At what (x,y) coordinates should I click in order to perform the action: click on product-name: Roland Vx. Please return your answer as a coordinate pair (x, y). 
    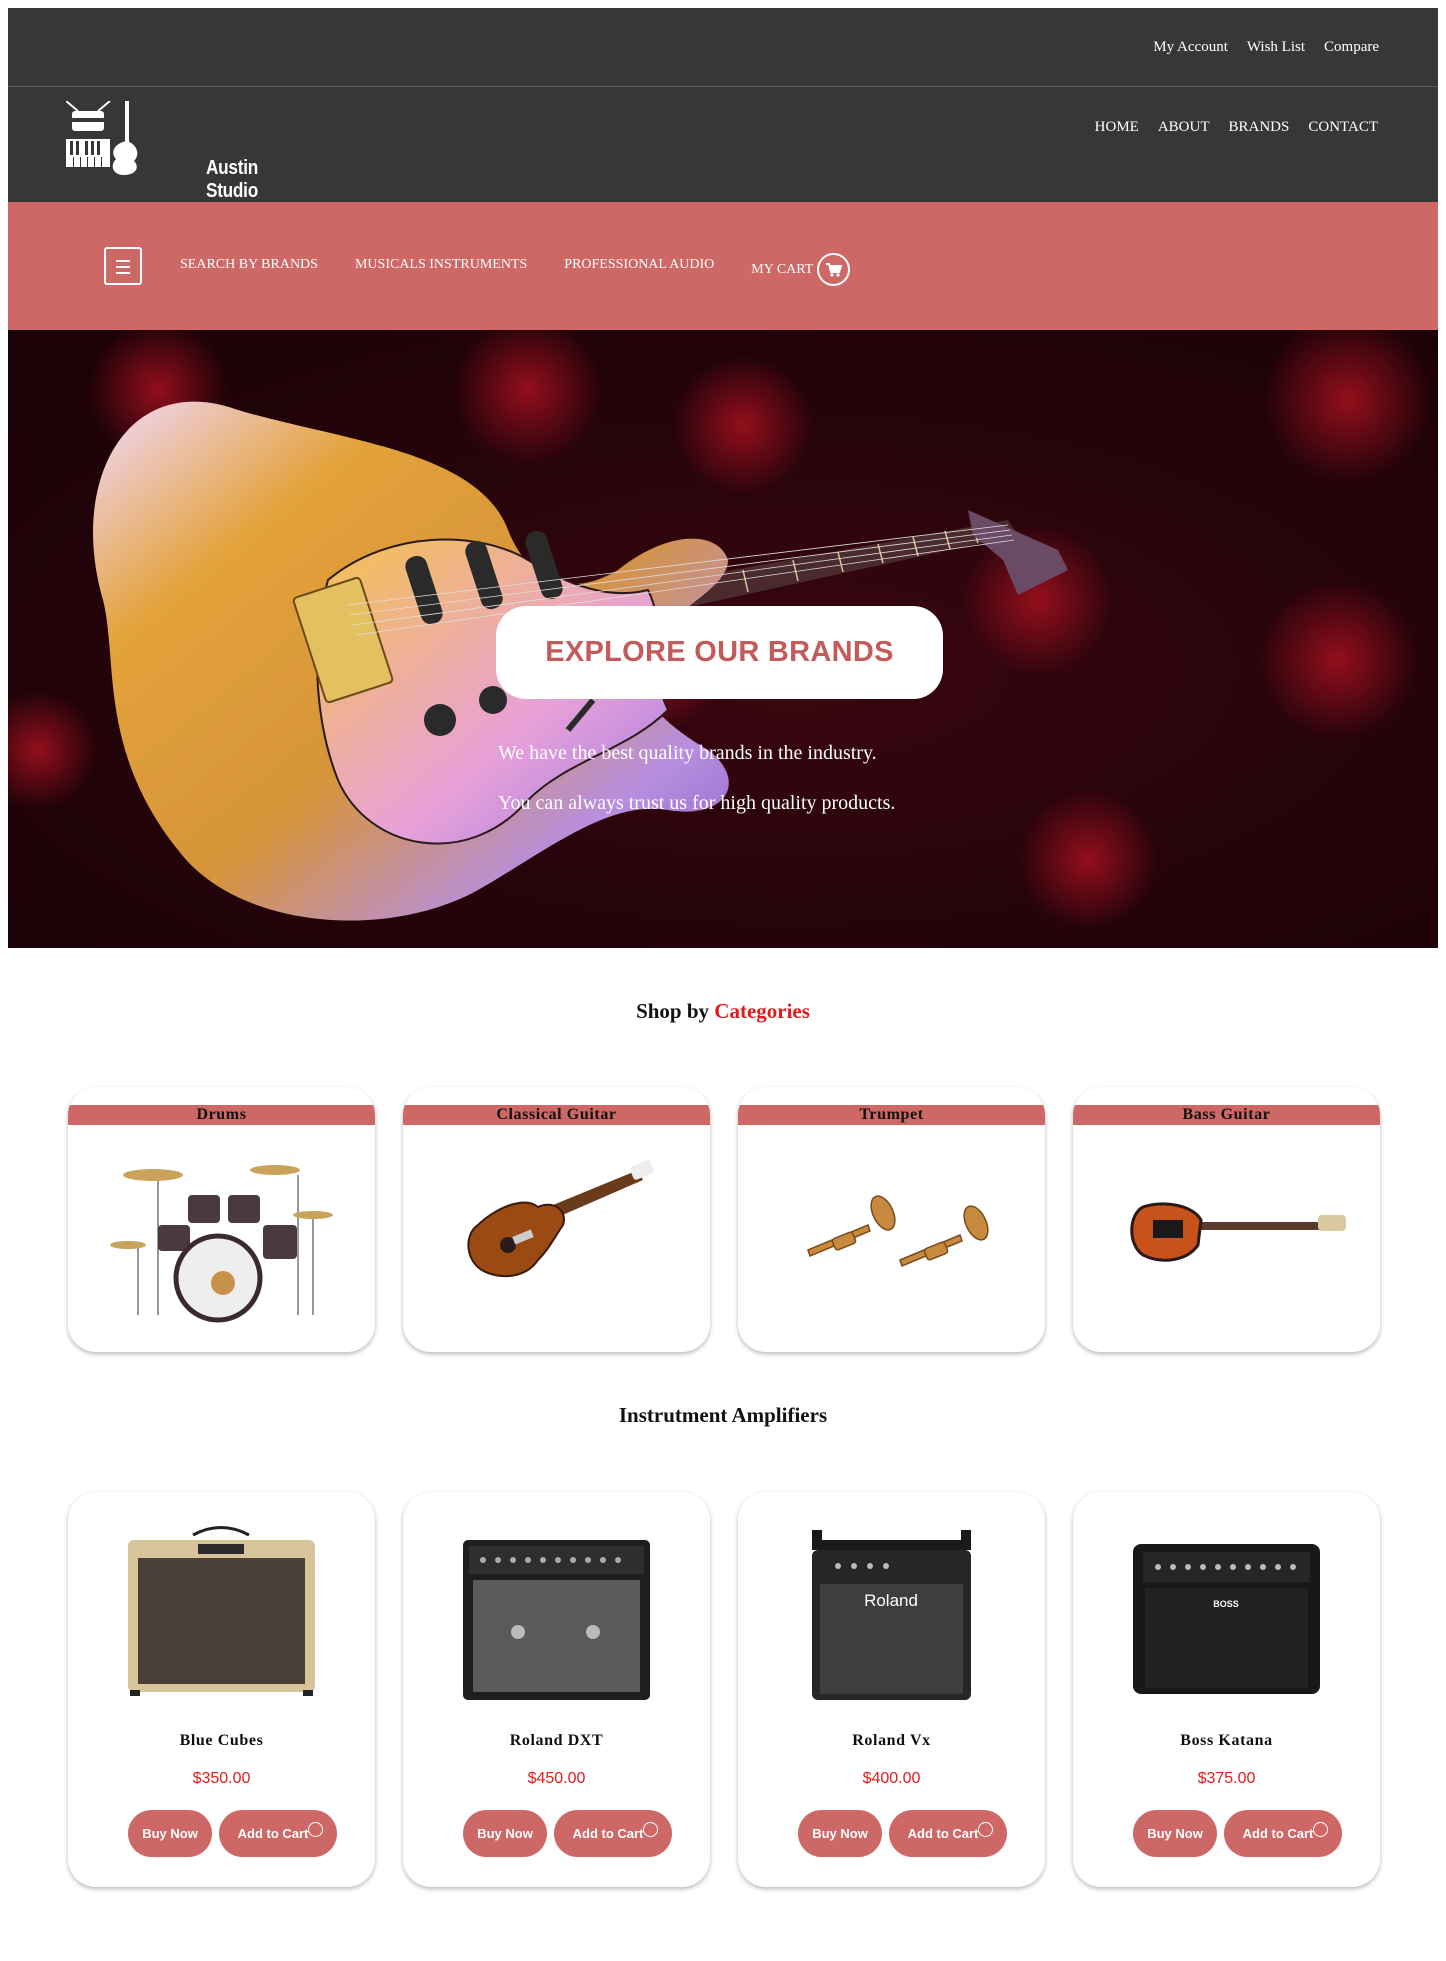
    Looking at the image, I should click on (891, 1740).